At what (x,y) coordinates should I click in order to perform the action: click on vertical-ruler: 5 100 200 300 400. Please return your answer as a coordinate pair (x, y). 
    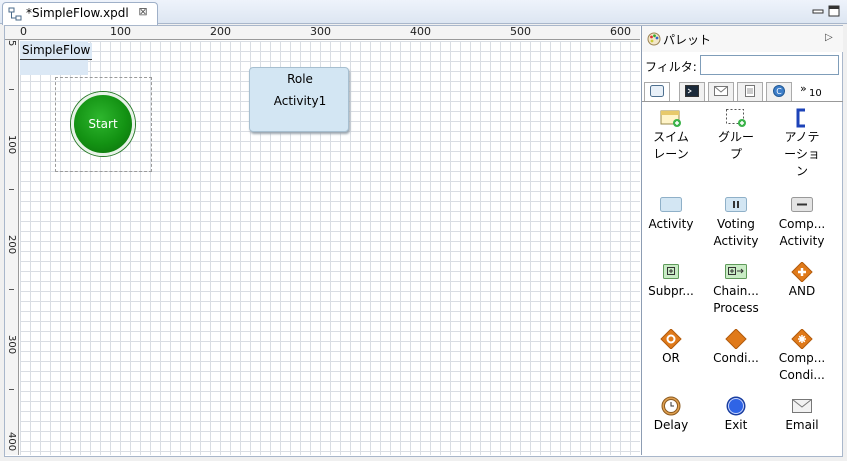
    Looking at the image, I should click on (12, 247).